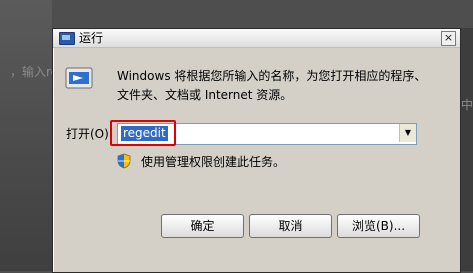 The width and height of the screenshot is (473, 273). Describe the element at coordinates (407, 133) in the screenshot. I see `chevron-down-icon: ▼` at that location.